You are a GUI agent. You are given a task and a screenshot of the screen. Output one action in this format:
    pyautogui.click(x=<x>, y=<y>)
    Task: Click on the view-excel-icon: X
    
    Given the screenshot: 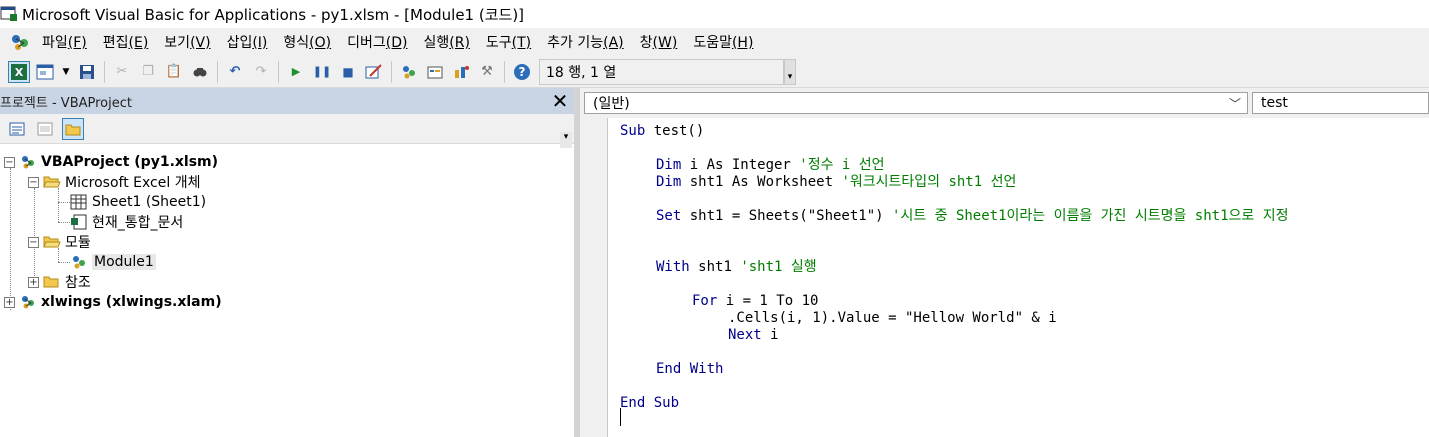 What is the action you would take?
    pyautogui.click(x=19, y=71)
    